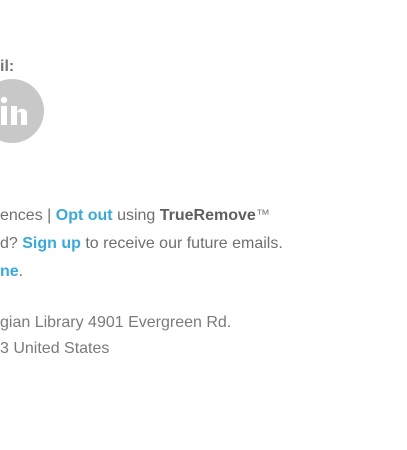 The width and height of the screenshot is (407, 450). Describe the element at coordinates (22, 111) in the screenshot. I see `linkedin-icon` at that location.